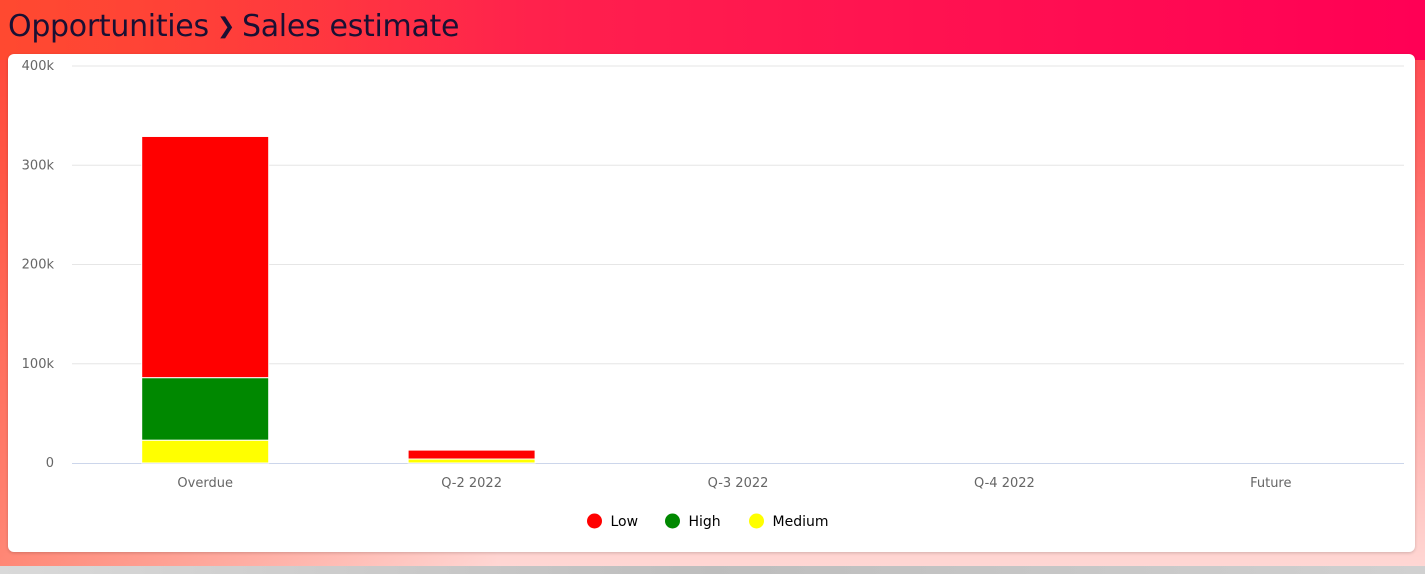 The image size is (1425, 574). Describe the element at coordinates (712, 570) in the screenshot. I see `bottom-strip` at that location.